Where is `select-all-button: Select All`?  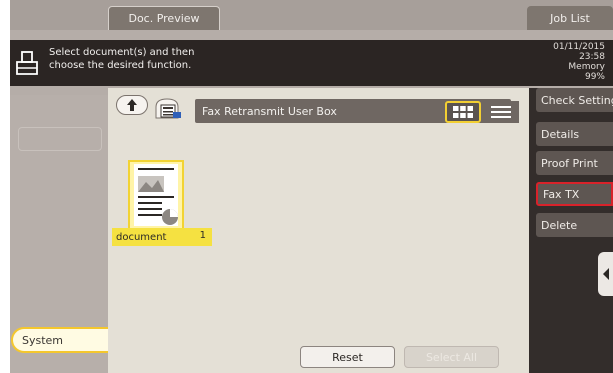 select-all-button: Select All is located at coordinates (451, 357).